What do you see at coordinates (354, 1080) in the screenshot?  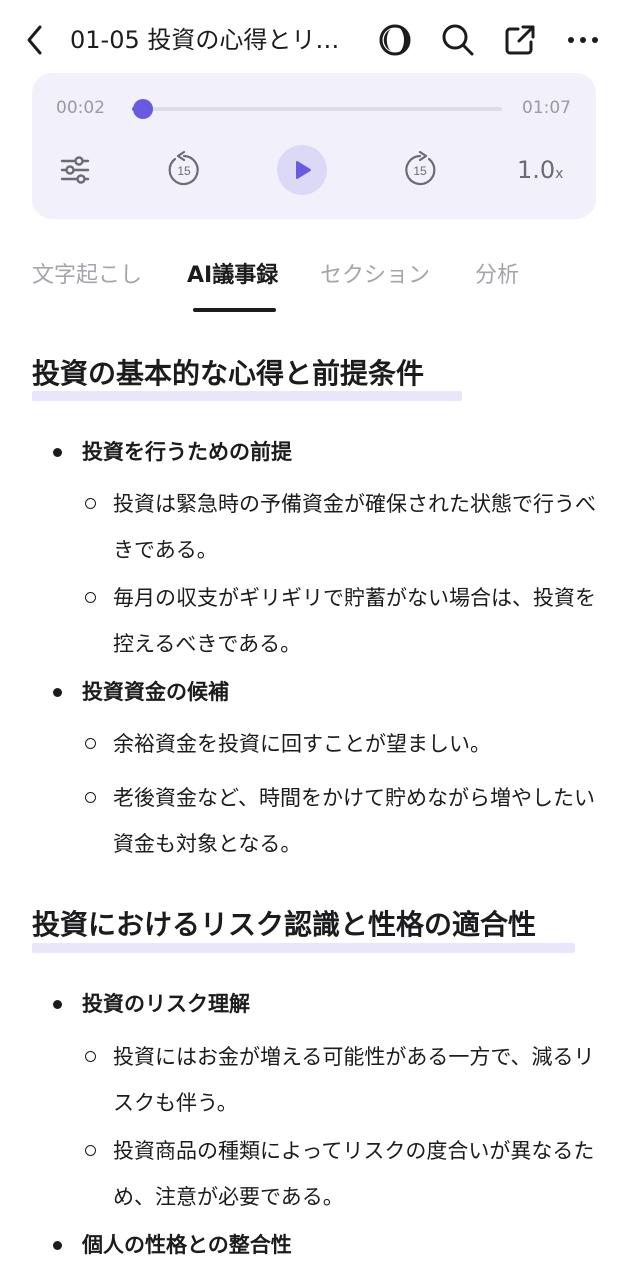 I see `list-item: 投資にはお金が増える可能性がある一方で、減るリスクも伴う。` at bounding box center [354, 1080].